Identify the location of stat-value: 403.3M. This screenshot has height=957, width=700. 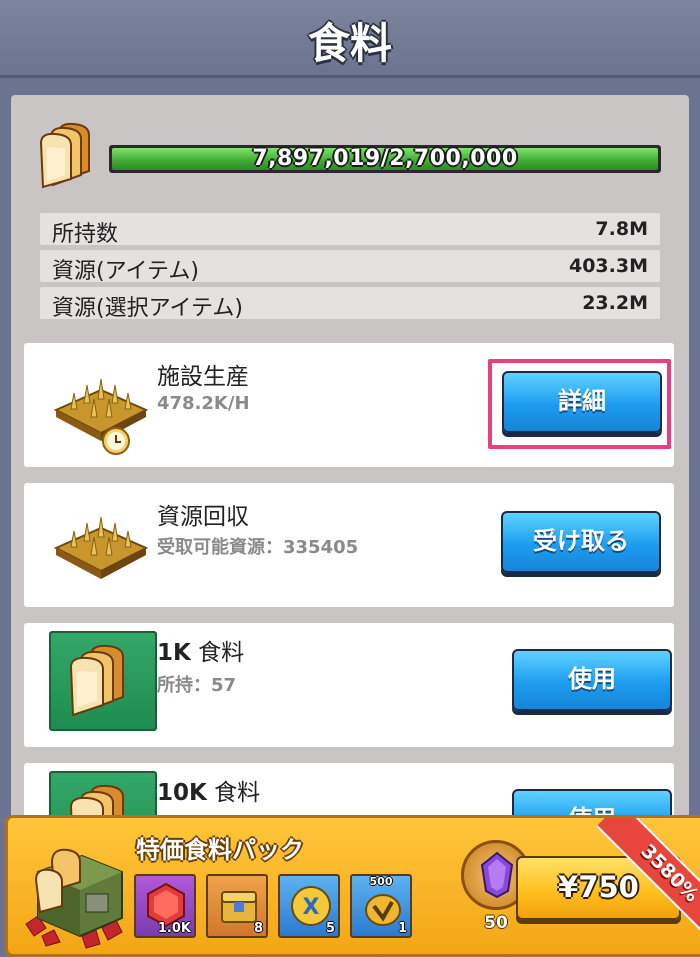
(608, 266).